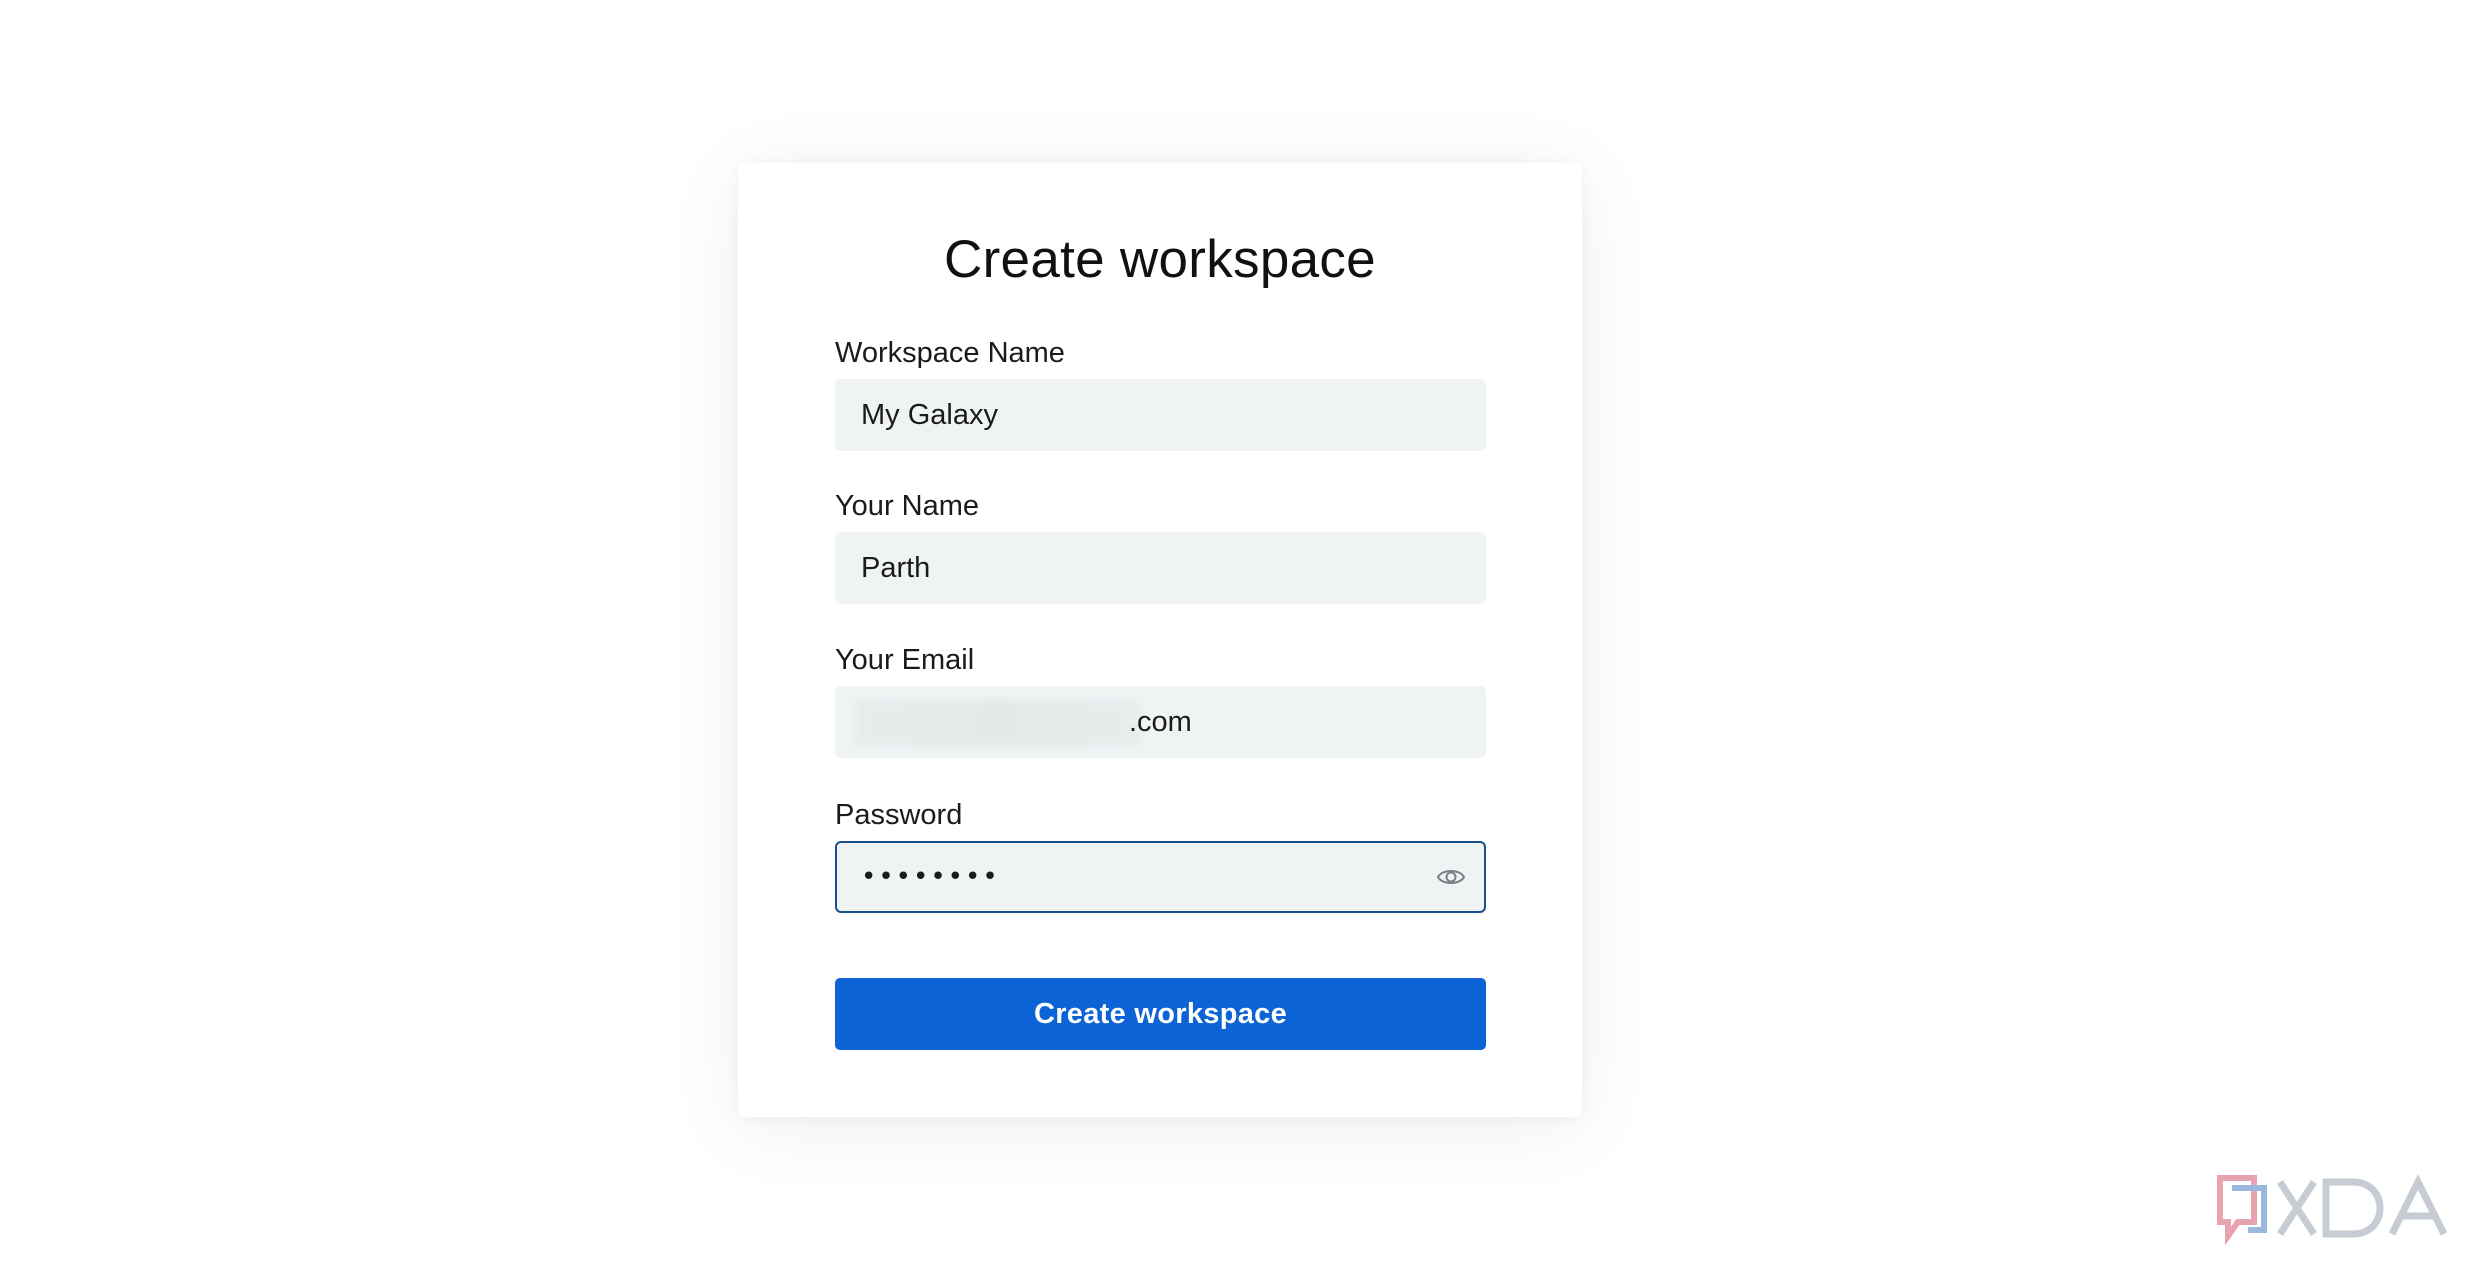 This screenshot has width=2476, height=1278. I want to click on password-masked-value: ••••••••, so click(930, 877).